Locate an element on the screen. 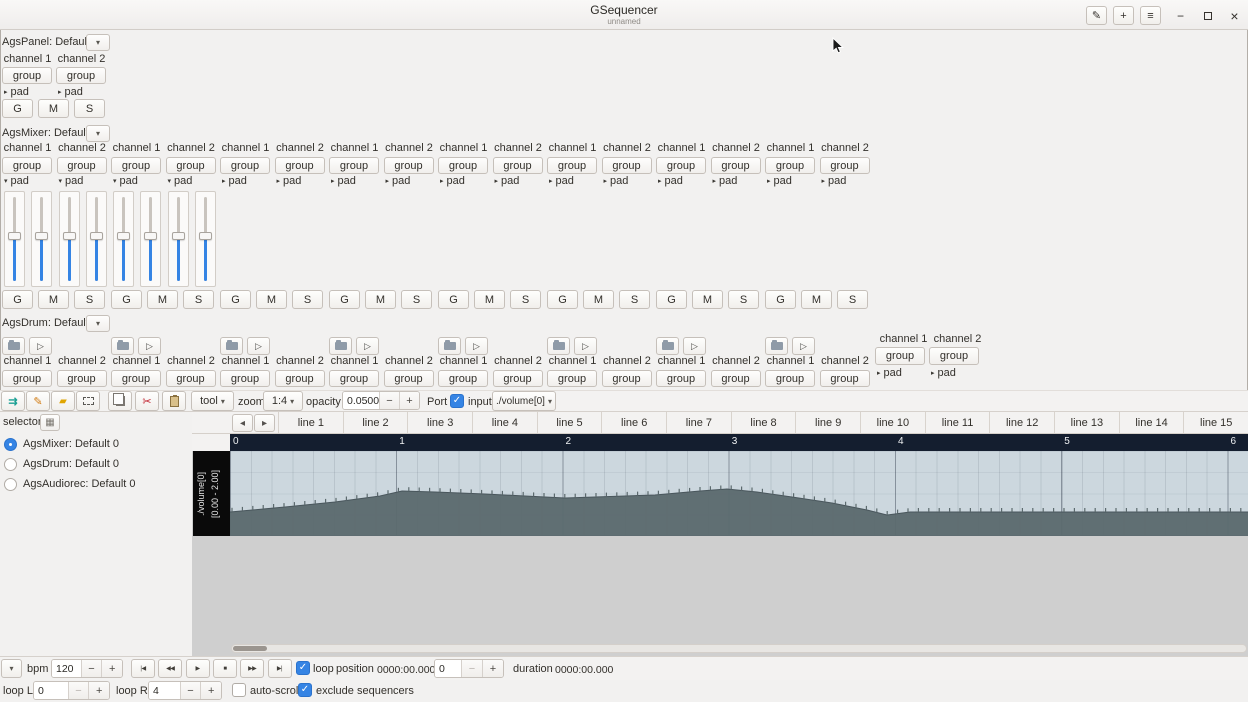 Image resolution: width=1248 pixels, height=702 pixels. radio-selected-icon is located at coordinates (10, 444).